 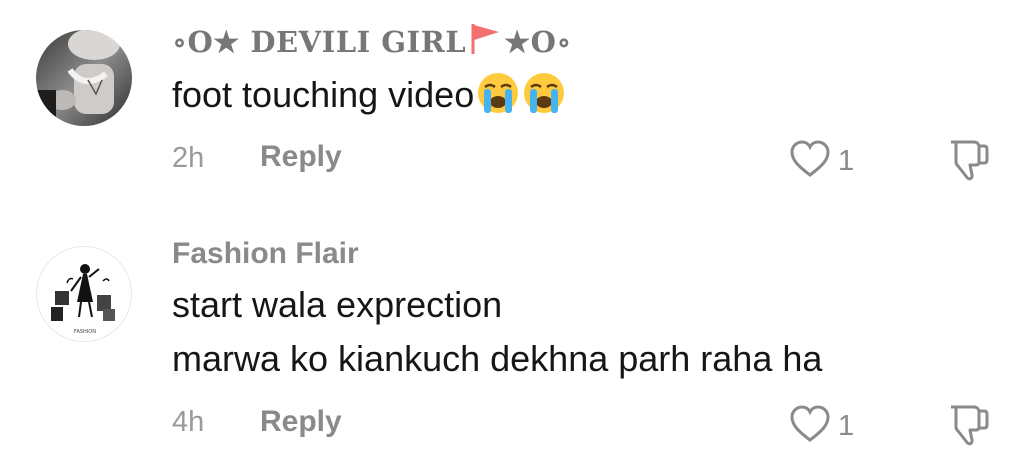 I want to click on red-flag-icon, so click(x=485, y=42).